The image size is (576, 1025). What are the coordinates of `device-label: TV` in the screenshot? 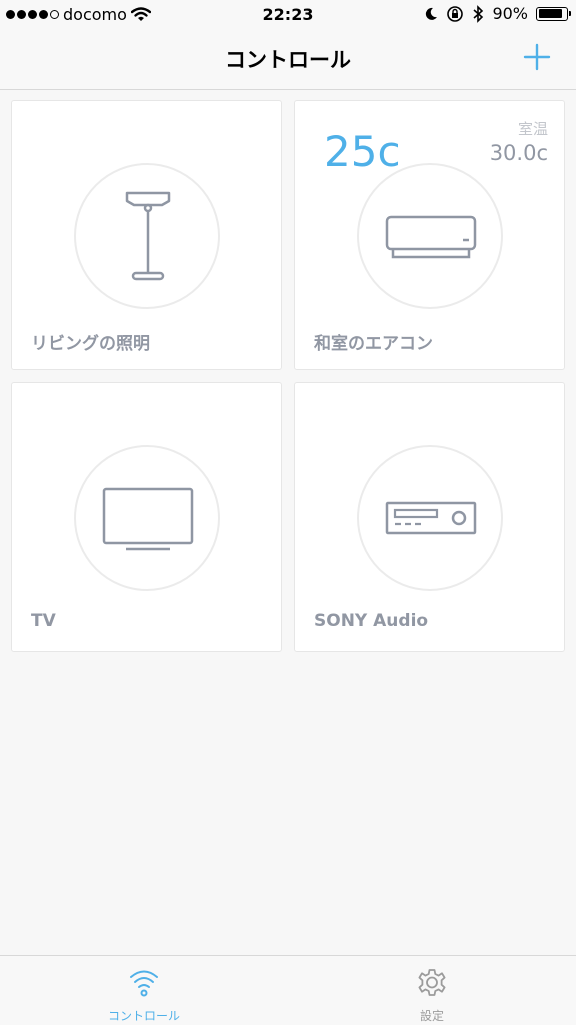 It's located at (43, 621).